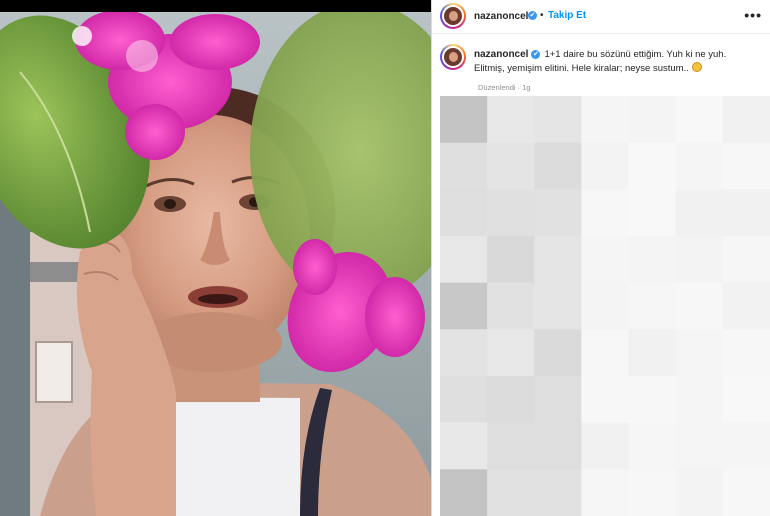 The width and height of the screenshot is (770, 516). What do you see at coordinates (753, 15) in the screenshot?
I see `more-options-icon: •••` at bounding box center [753, 15].